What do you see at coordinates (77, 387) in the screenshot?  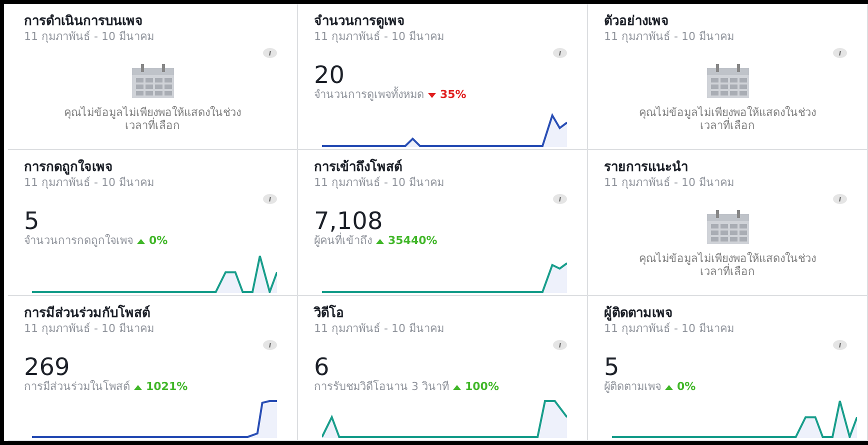 I see `metric-caption: การมีส่วนร่วมในโพสต์` at bounding box center [77, 387].